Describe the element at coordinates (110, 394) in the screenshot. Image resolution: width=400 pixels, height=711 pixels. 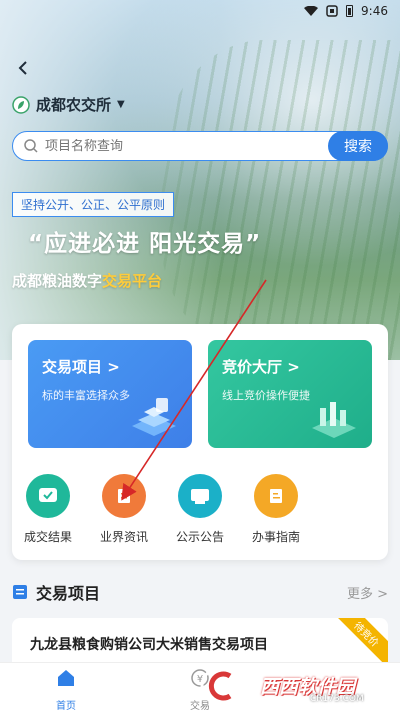
I see `trading-projects-tile: 交易项目 > 标的丰富选择众多` at that location.